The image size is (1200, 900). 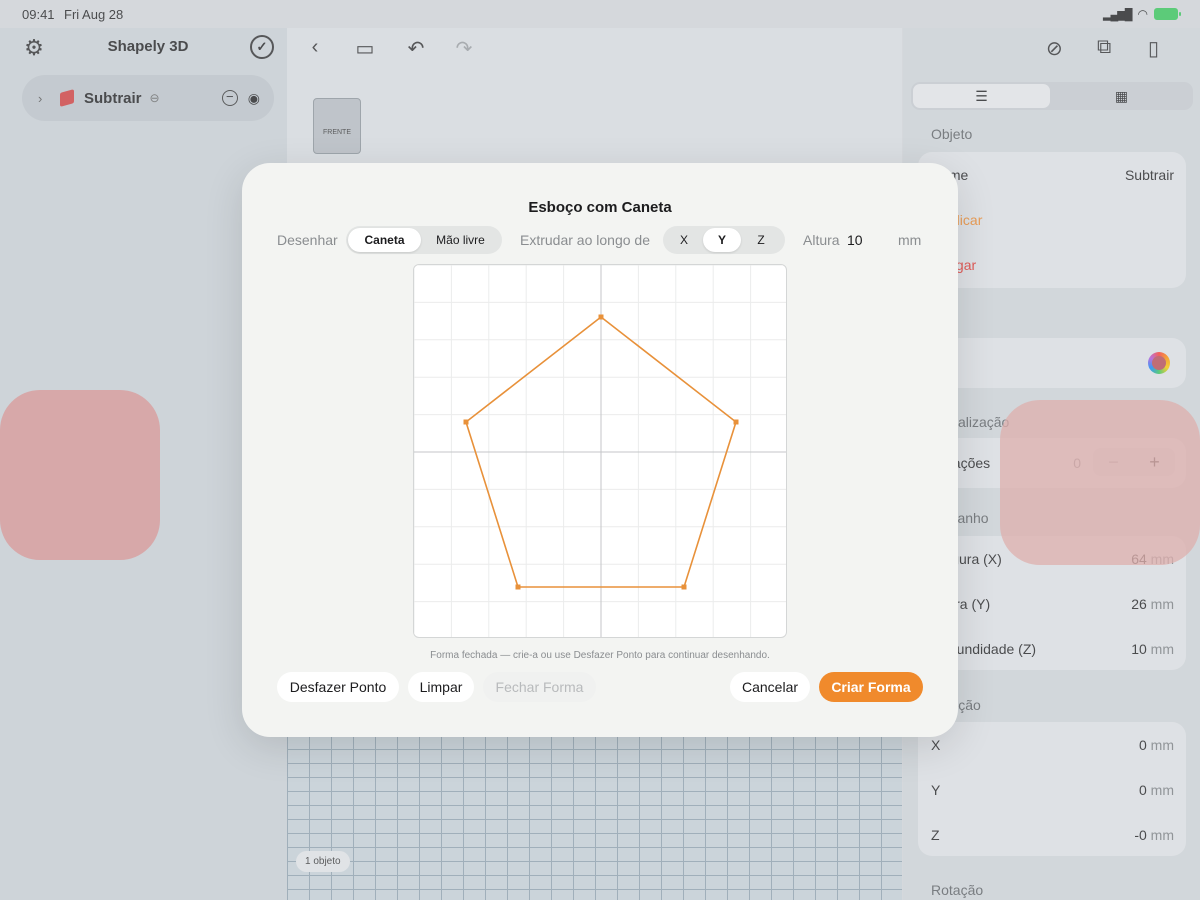 I want to click on height-unit: mm, so click(x=910, y=240).